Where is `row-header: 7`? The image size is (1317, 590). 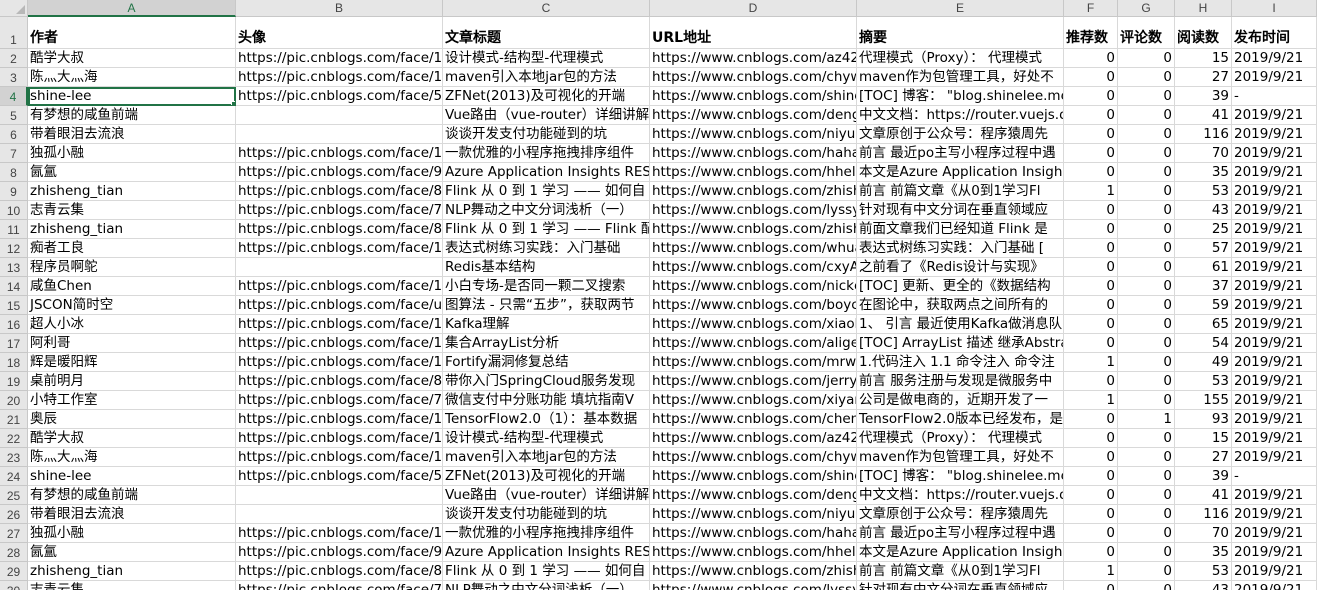 row-header: 7 is located at coordinates (14, 153).